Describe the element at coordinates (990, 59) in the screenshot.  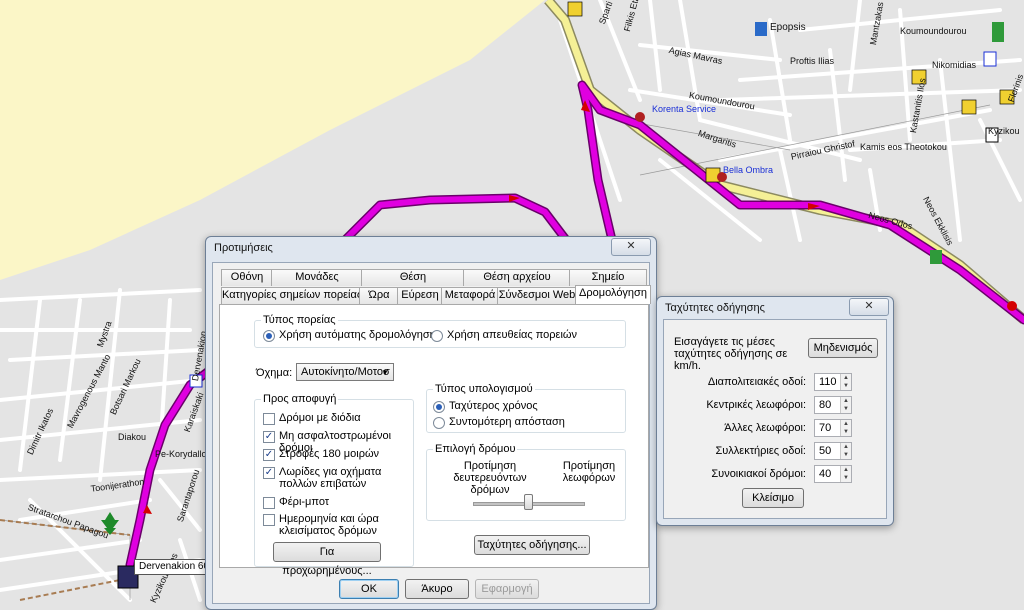
I see `poi-parking-icon` at that location.